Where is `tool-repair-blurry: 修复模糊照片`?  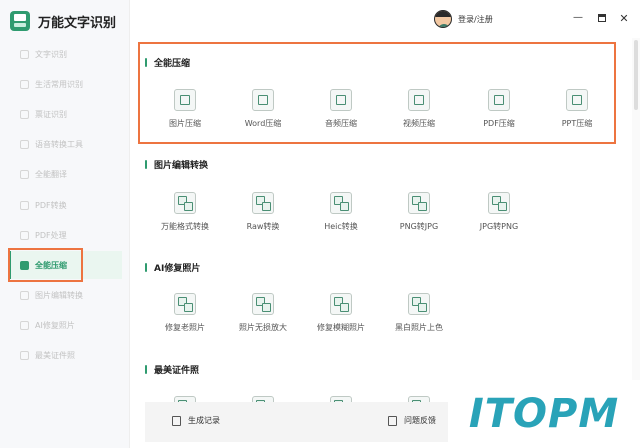 tool-repair-blurry: 修复模糊照片 is located at coordinates (341, 313).